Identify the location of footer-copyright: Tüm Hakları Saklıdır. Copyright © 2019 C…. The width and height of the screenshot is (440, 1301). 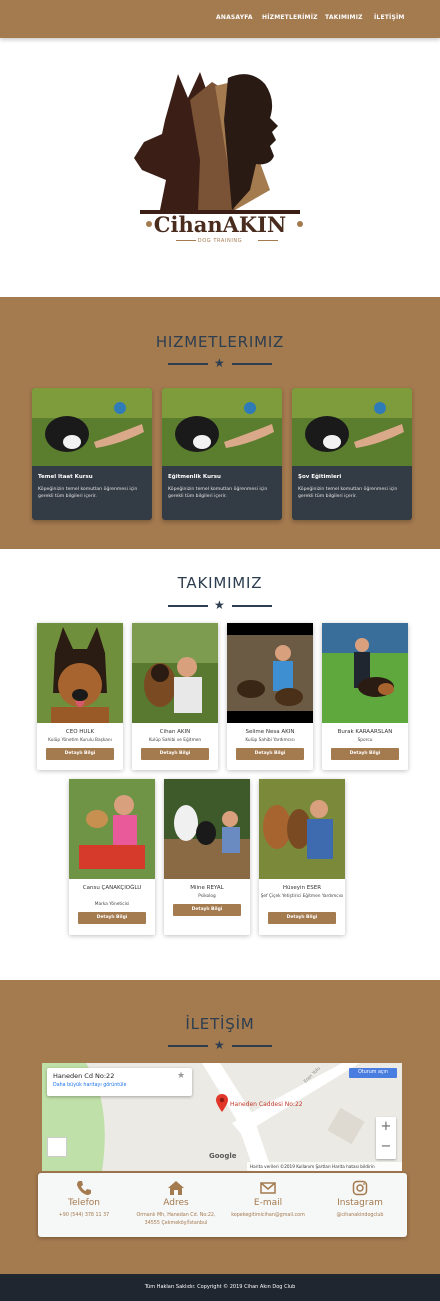
(220, 1287).